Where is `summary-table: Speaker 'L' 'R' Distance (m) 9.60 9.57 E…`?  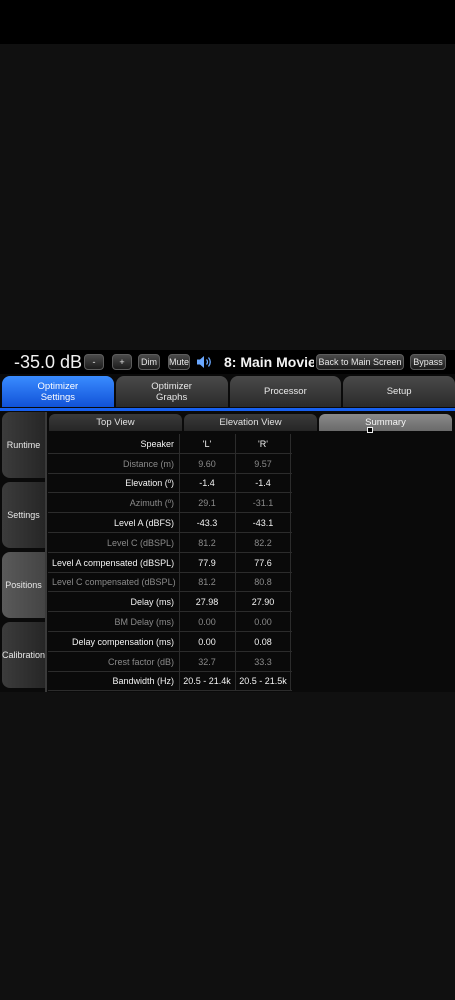 summary-table: Speaker 'L' 'R' Distance (m) 9.60 9.57 E… is located at coordinates (170, 563).